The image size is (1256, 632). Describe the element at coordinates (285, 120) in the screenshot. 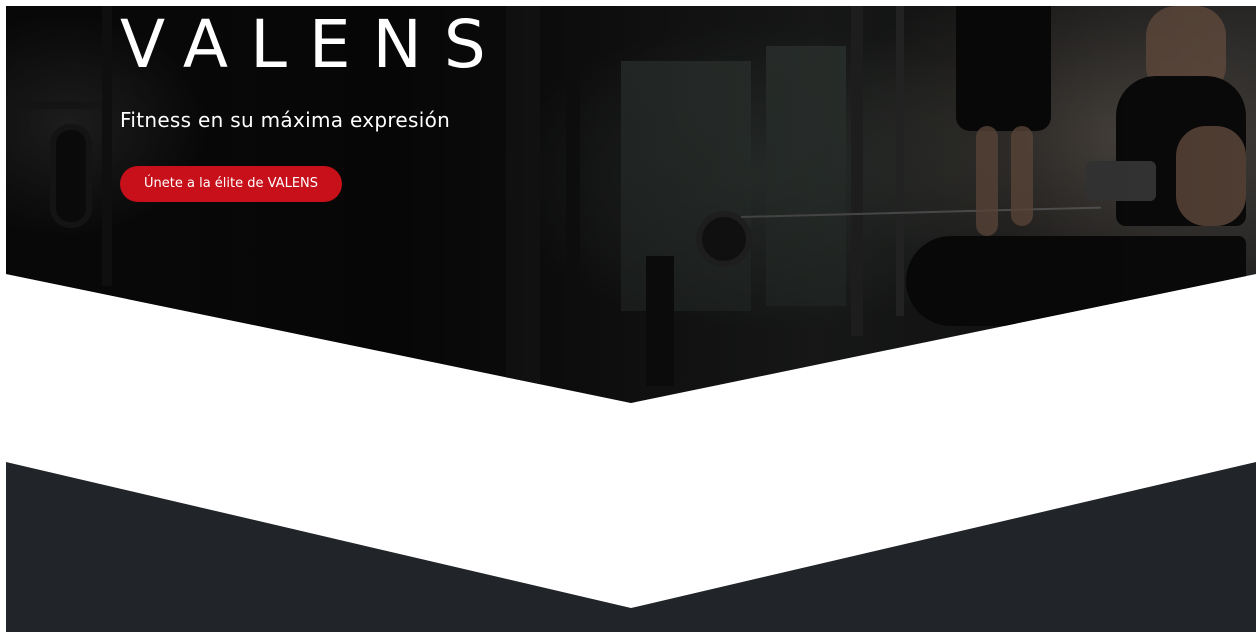

I see `hero-tagline: Fitness en su máxima expresión` at that location.